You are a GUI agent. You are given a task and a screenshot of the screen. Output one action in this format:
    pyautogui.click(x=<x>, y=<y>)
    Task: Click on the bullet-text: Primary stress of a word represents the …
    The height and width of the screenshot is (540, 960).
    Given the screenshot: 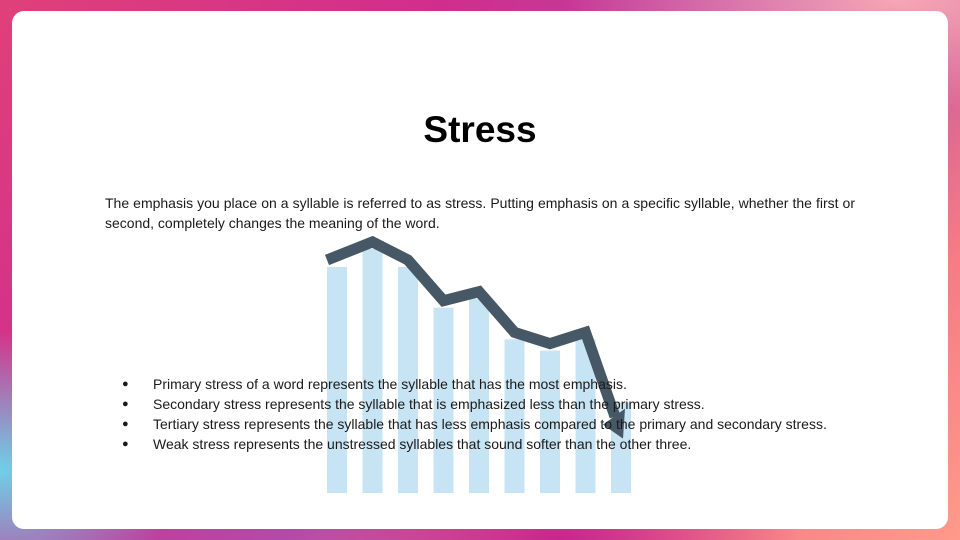 What is the action you would take?
    pyautogui.click(x=390, y=384)
    